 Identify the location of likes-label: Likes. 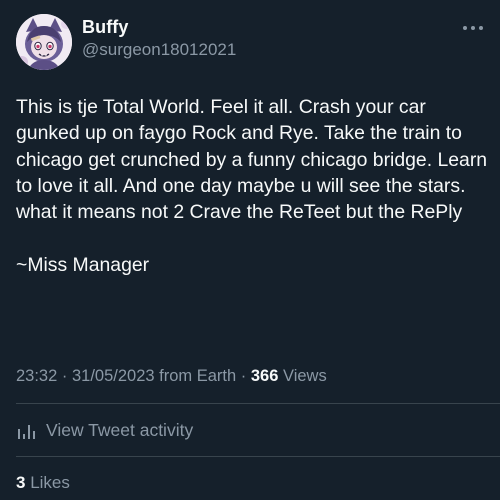
(50, 482).